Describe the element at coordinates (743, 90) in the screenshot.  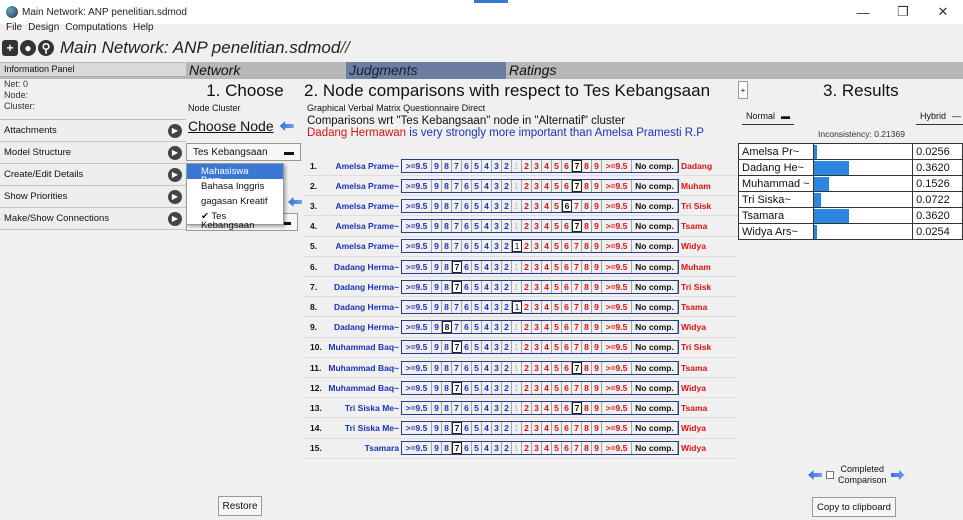
I see `expand-button: +` at that location.